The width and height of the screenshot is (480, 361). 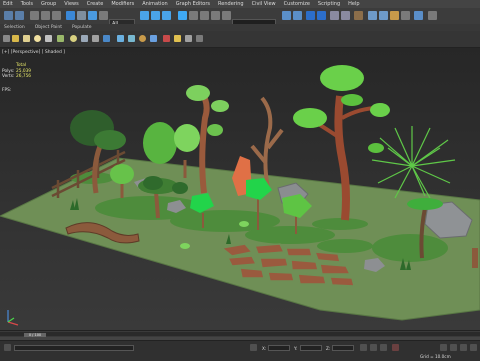 I want to click on menu-scripting: Scripting, so click(x=330, y=4).